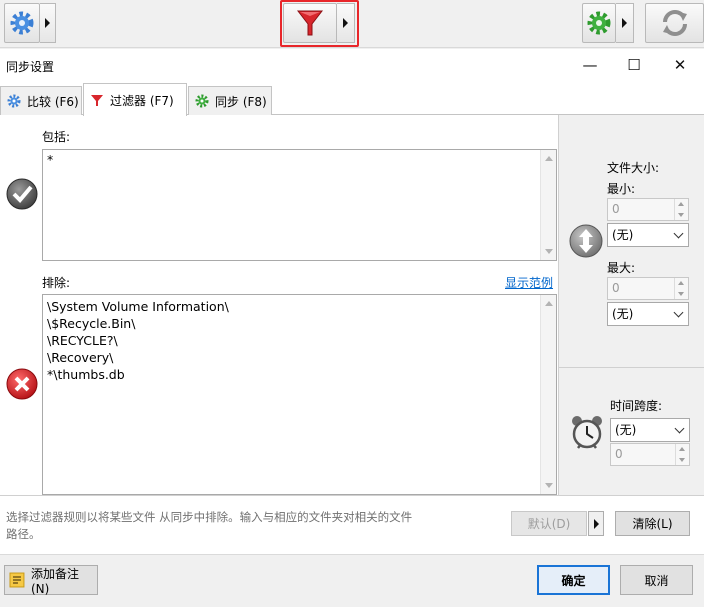 The image size is (704, 607). Describe the element at coordinates (681, 209) in the screenshot. I see `min-size-stepper` at that location.